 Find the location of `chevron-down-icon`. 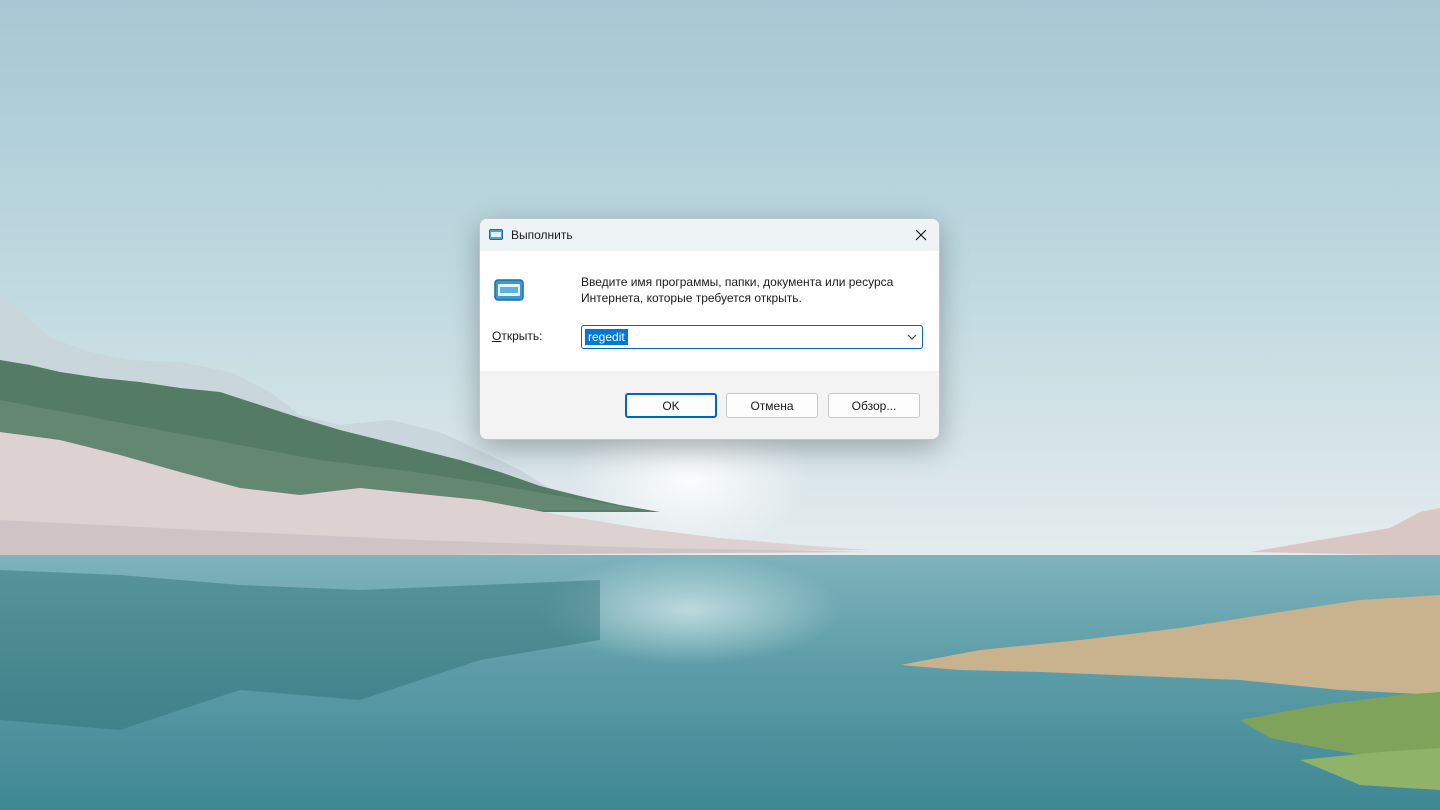

chevron-down-icon is located at coordinates (912, 337).